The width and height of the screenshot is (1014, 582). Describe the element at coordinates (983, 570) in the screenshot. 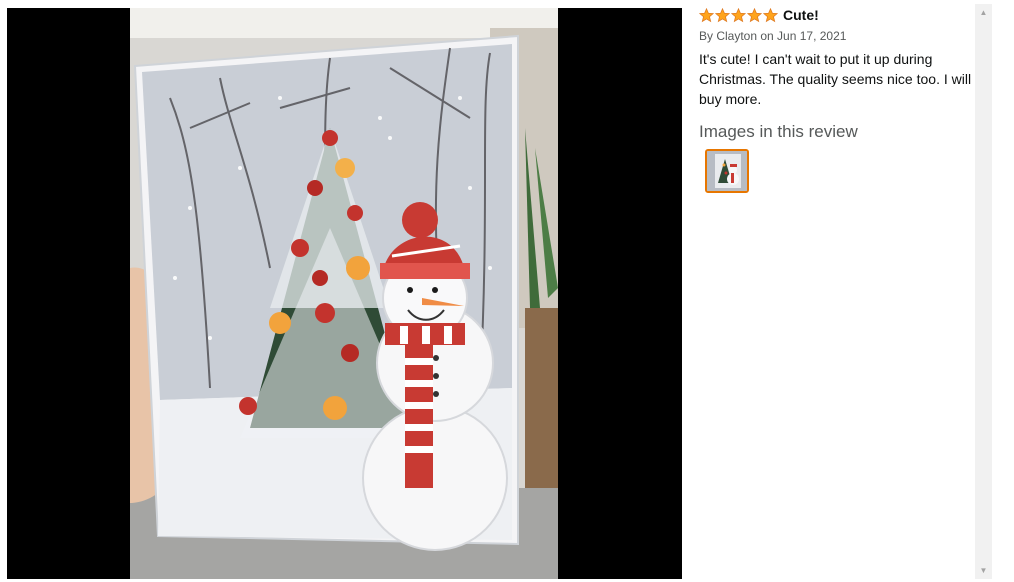

I see `scroll-down-icon: ▼` at that location.